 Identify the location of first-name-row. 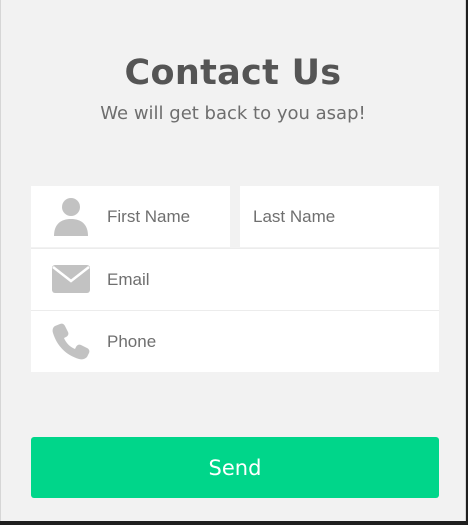
(130, 216).